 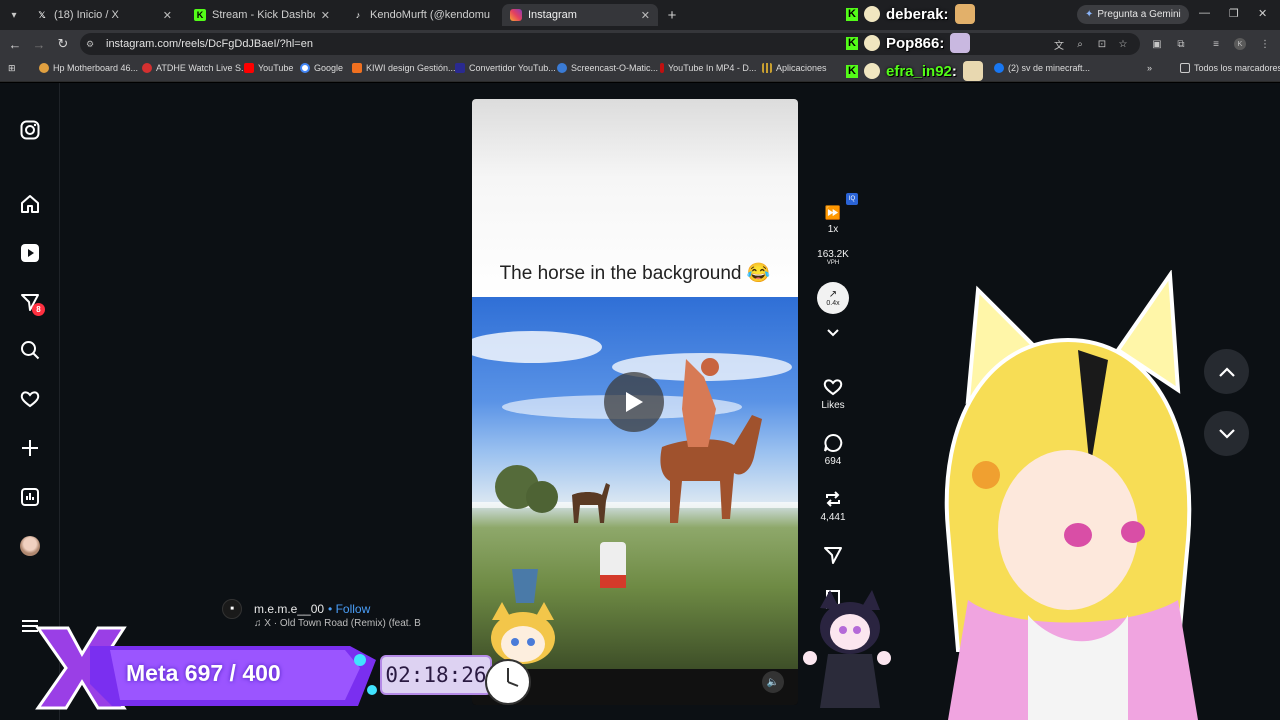 What do you see at coordinates (1149, 68) in the screenshot?
I see `more-bookmarks-icon: »` at bounding box center [1149, 68].